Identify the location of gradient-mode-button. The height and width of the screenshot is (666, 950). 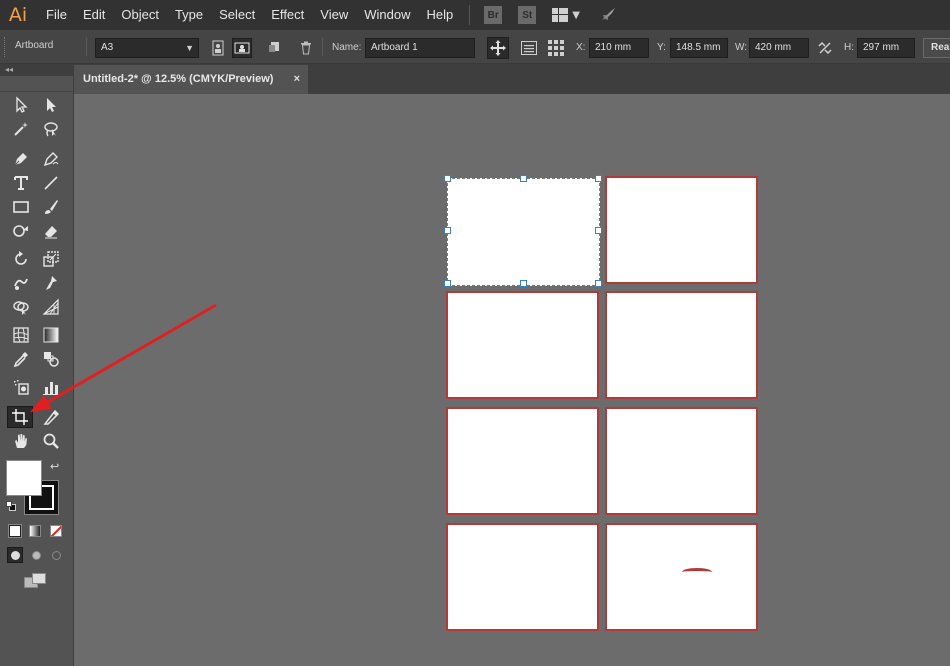
(35, 531).